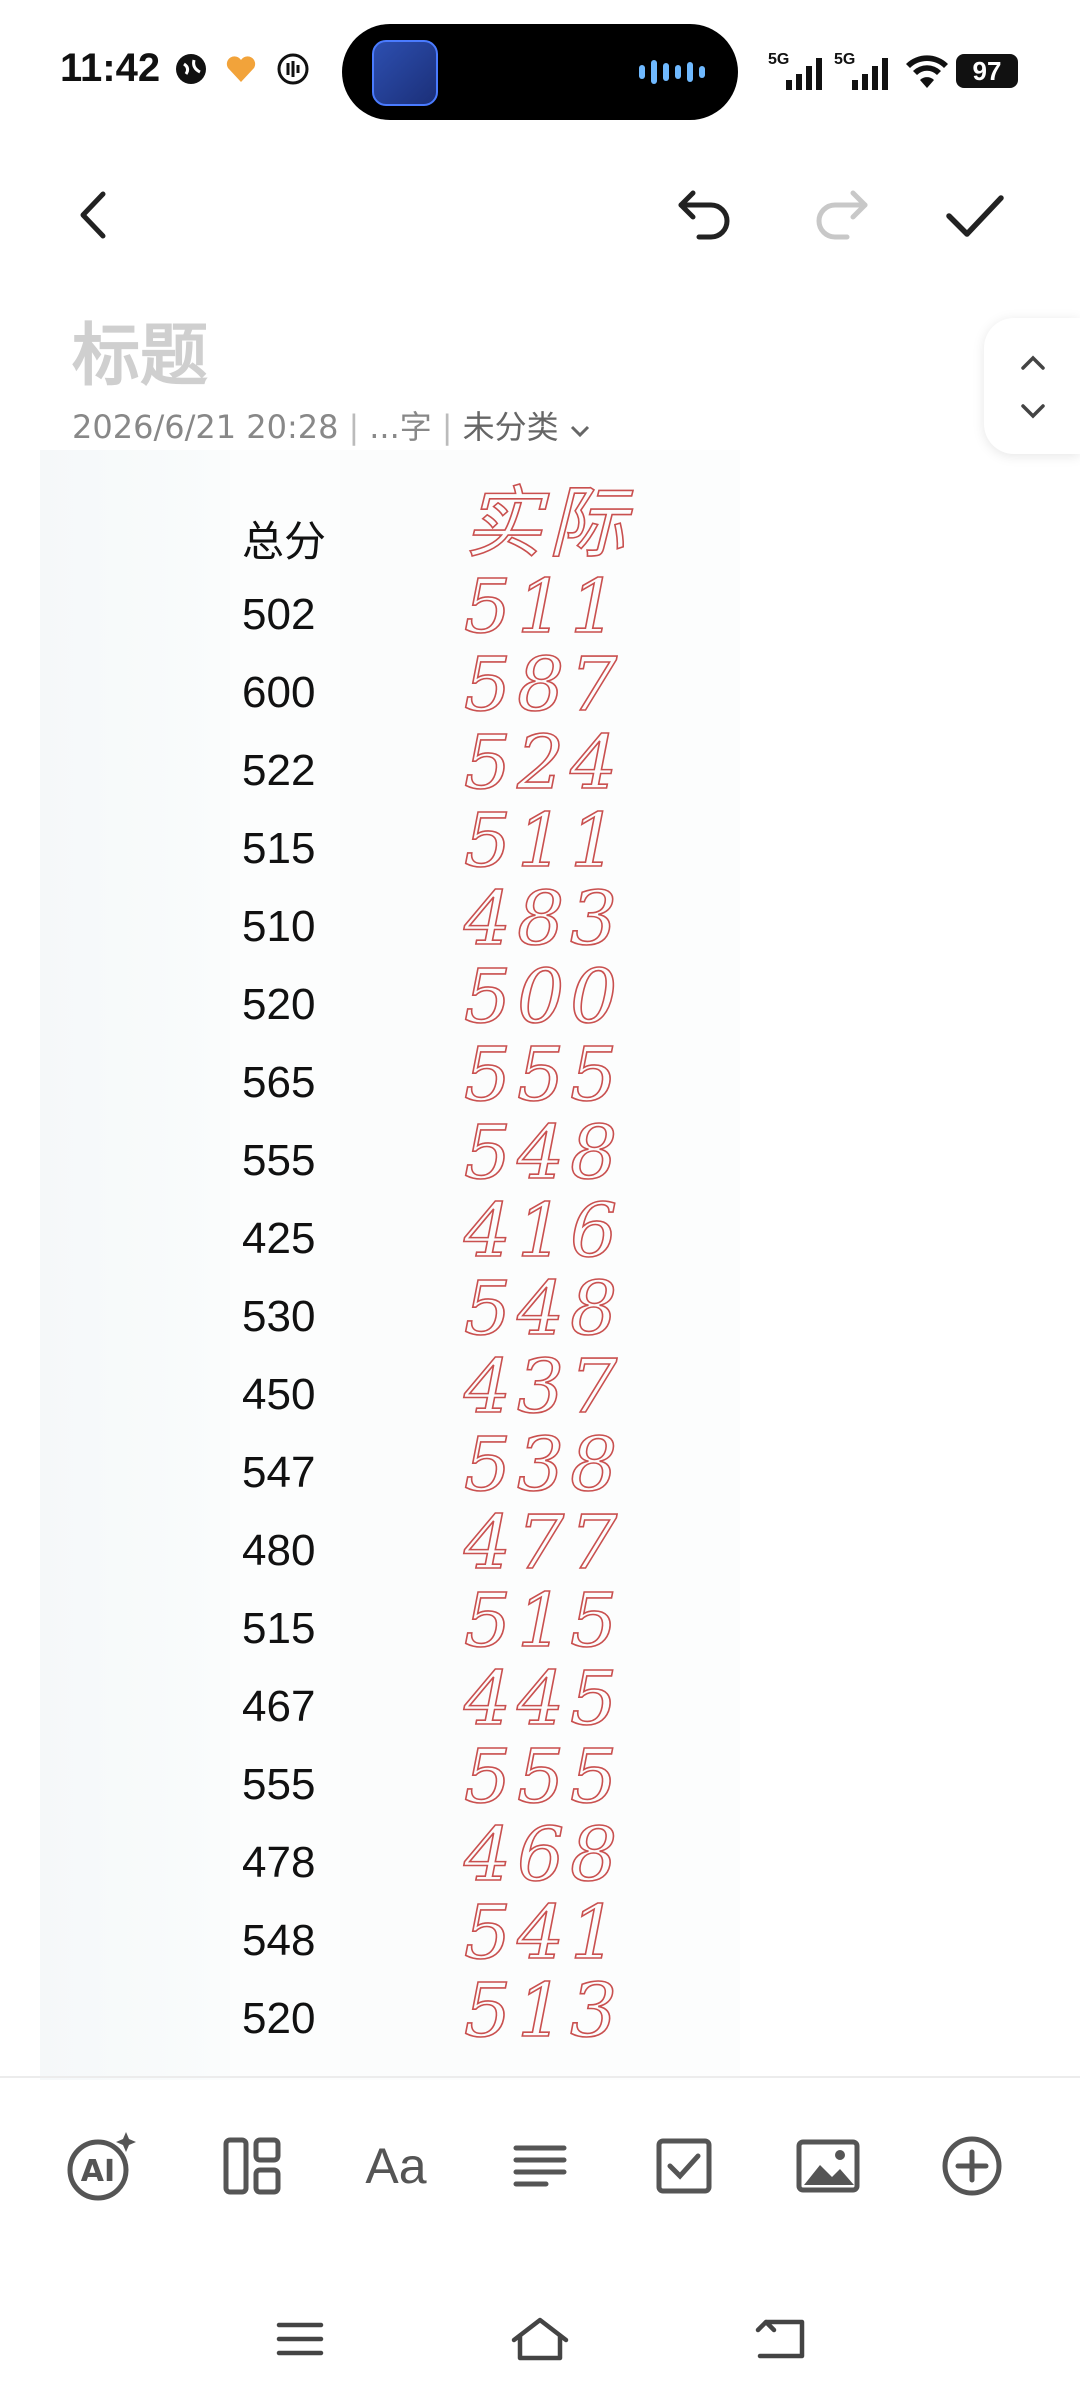 The image size is (1080, 2400). Describe the element at coordinates (279, 1472) in the screenshot. I see `score-value: 547` at that location.